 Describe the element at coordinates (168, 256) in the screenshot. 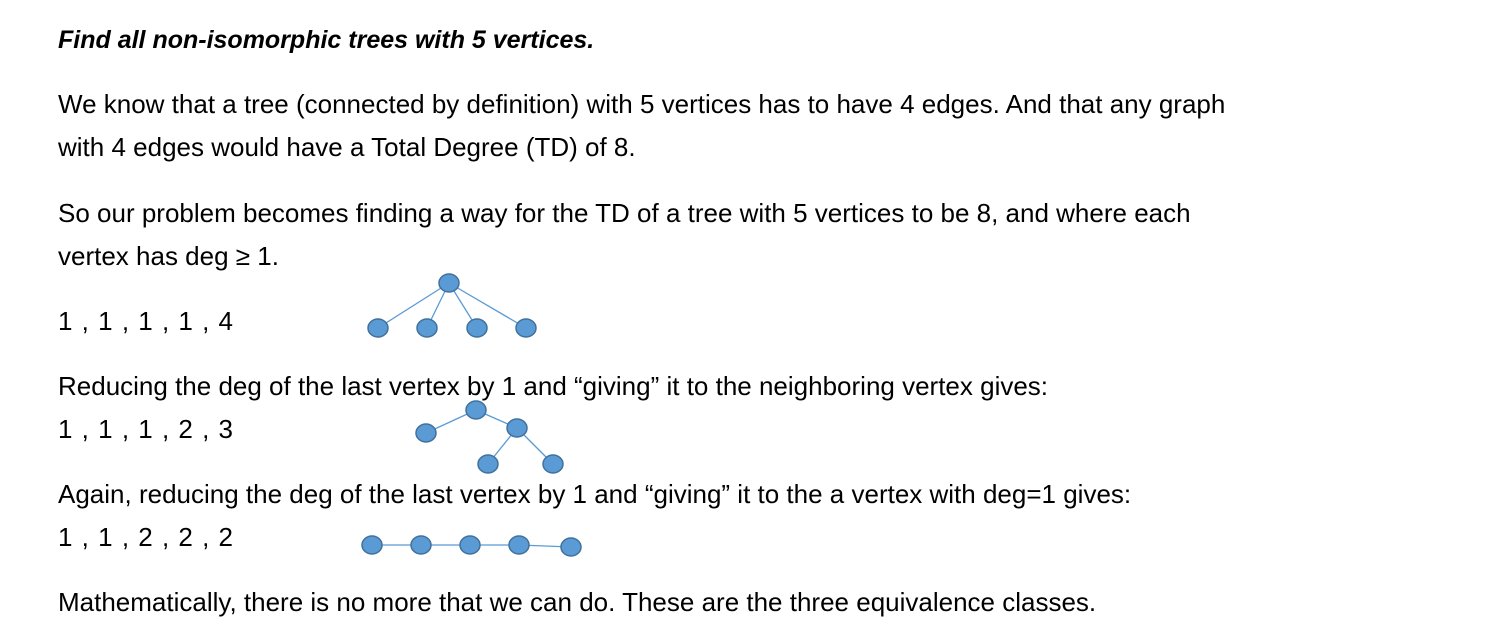

I see `problem-line-2: vertex has deg ≥ 1.` at that location.